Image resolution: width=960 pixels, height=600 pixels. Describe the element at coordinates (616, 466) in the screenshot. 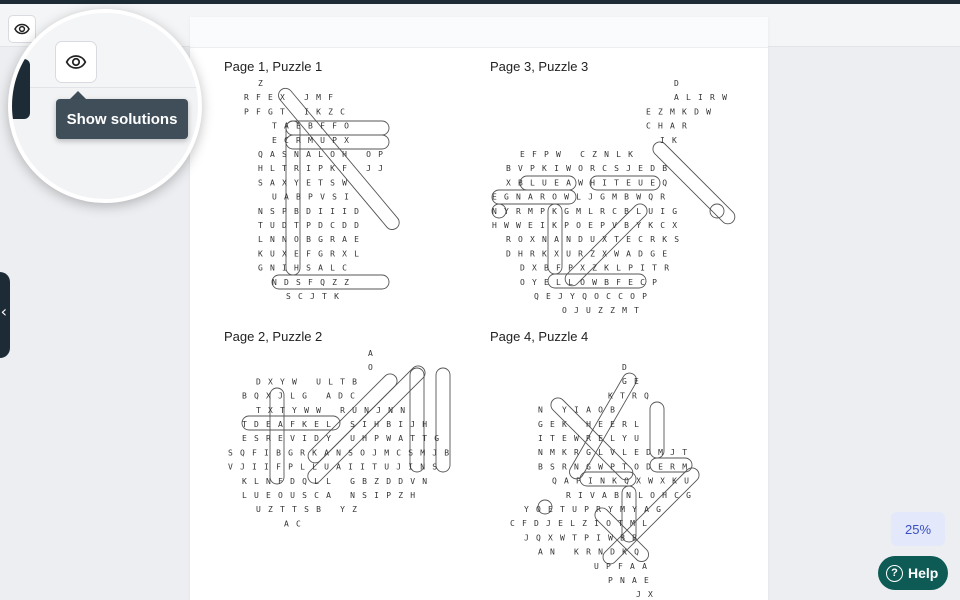

I see `p4-row-7: BSRNGWPTODERM` at that location.